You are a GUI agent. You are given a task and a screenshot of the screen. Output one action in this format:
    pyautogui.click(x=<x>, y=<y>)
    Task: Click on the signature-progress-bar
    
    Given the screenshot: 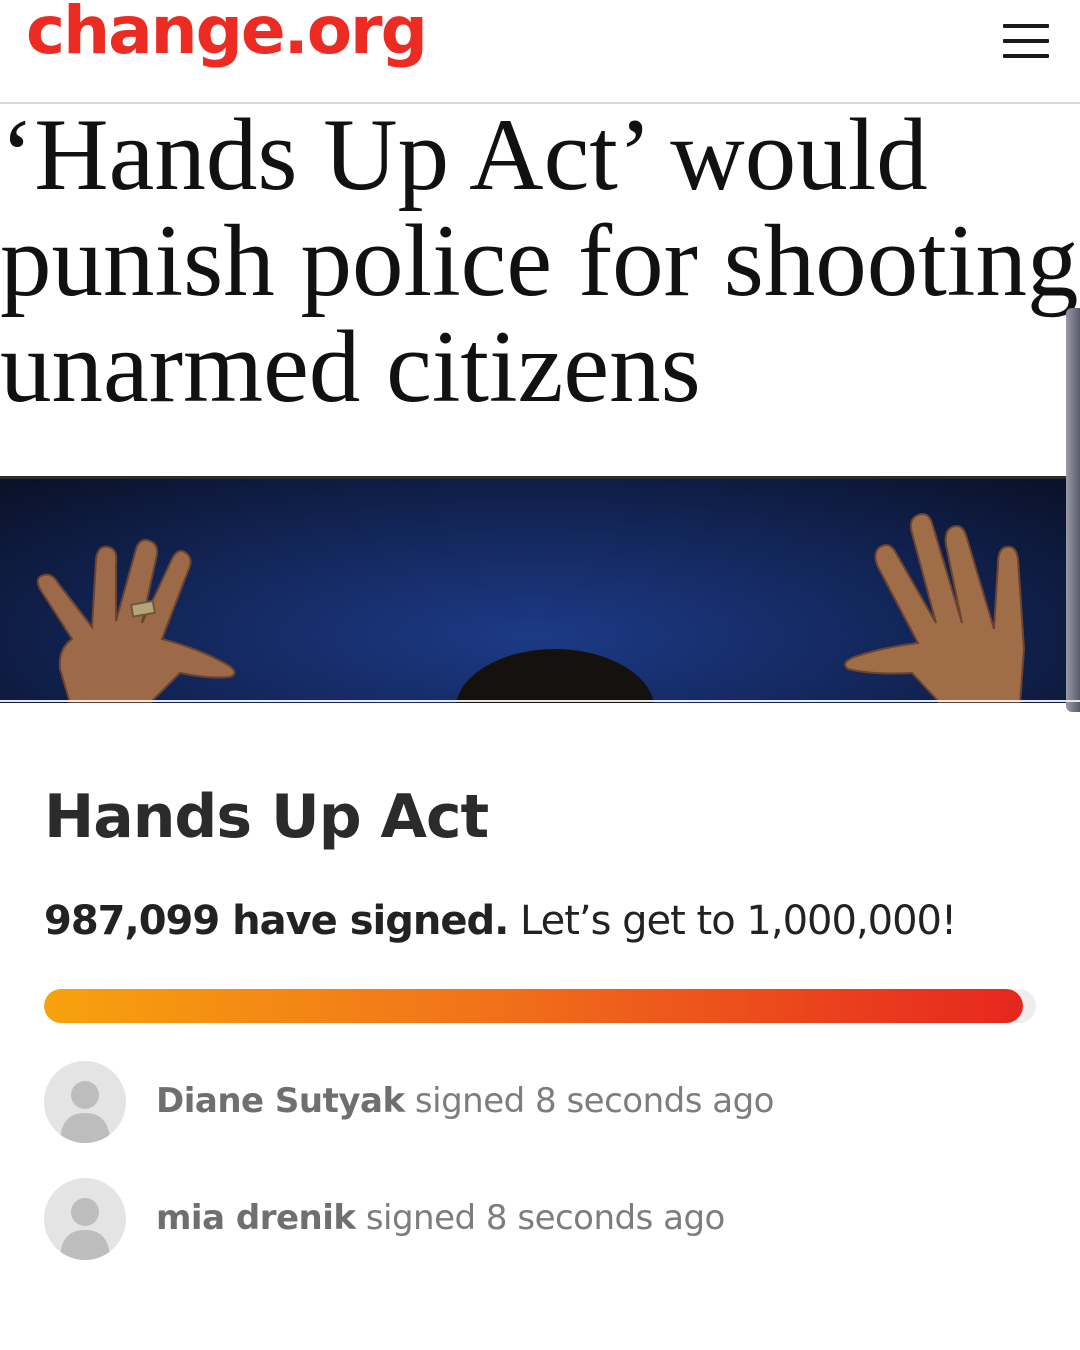 What is the action you would take?
    pyautogui.click(x=540, y=1006)
    